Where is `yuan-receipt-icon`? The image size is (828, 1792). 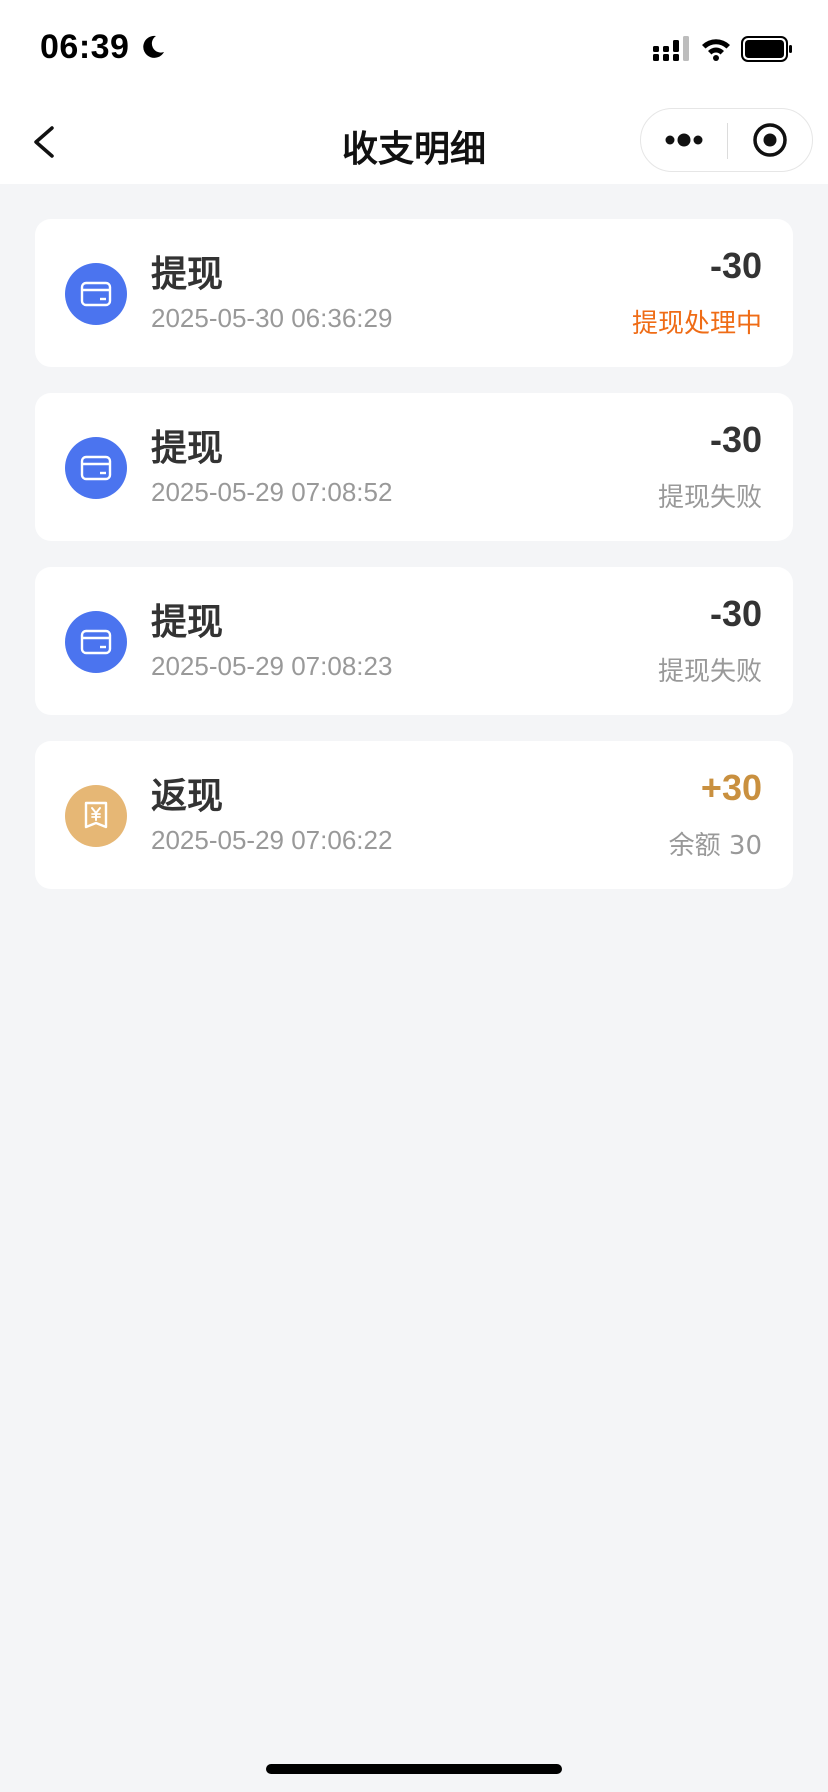
yuan-receipt-icon is located at coordinates (96, 816).